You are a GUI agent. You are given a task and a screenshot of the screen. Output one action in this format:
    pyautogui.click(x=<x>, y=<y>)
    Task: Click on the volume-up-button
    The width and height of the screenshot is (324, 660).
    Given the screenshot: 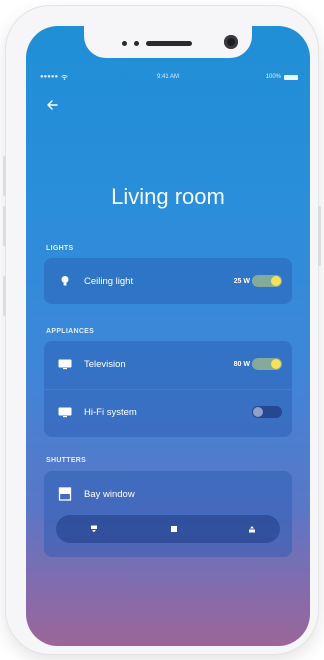 What is the action you would take?
    pyautogui.click(x=4, y=176)
    